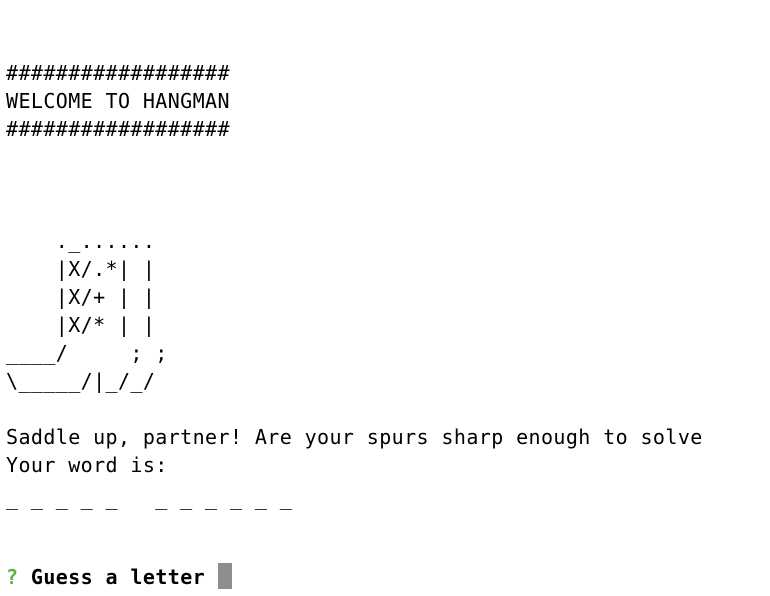  I want to click on boot-art-line-5: ____/ ; ;, so click(87, 353).